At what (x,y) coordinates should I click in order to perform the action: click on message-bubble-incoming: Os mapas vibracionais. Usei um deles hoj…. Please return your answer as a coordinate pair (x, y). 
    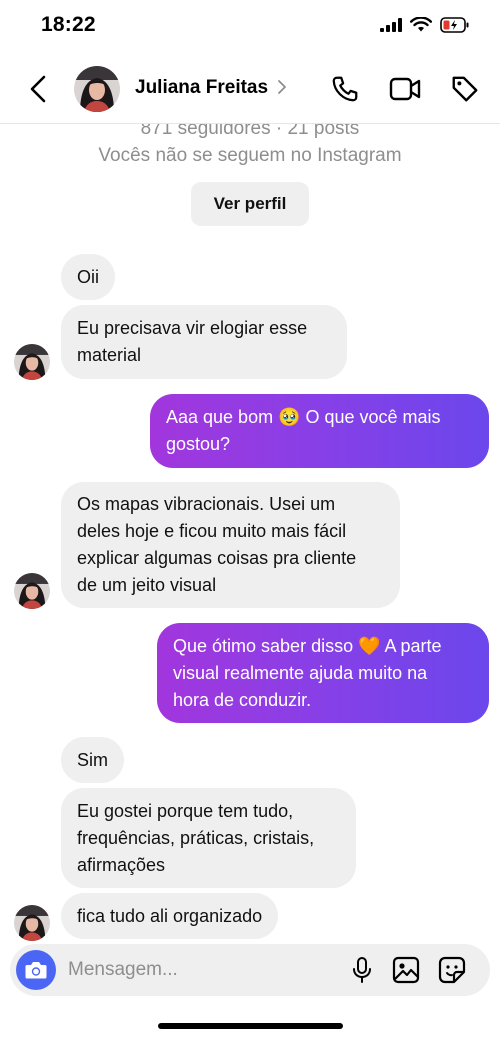
    Looking at the image, I should click on (230, 545).